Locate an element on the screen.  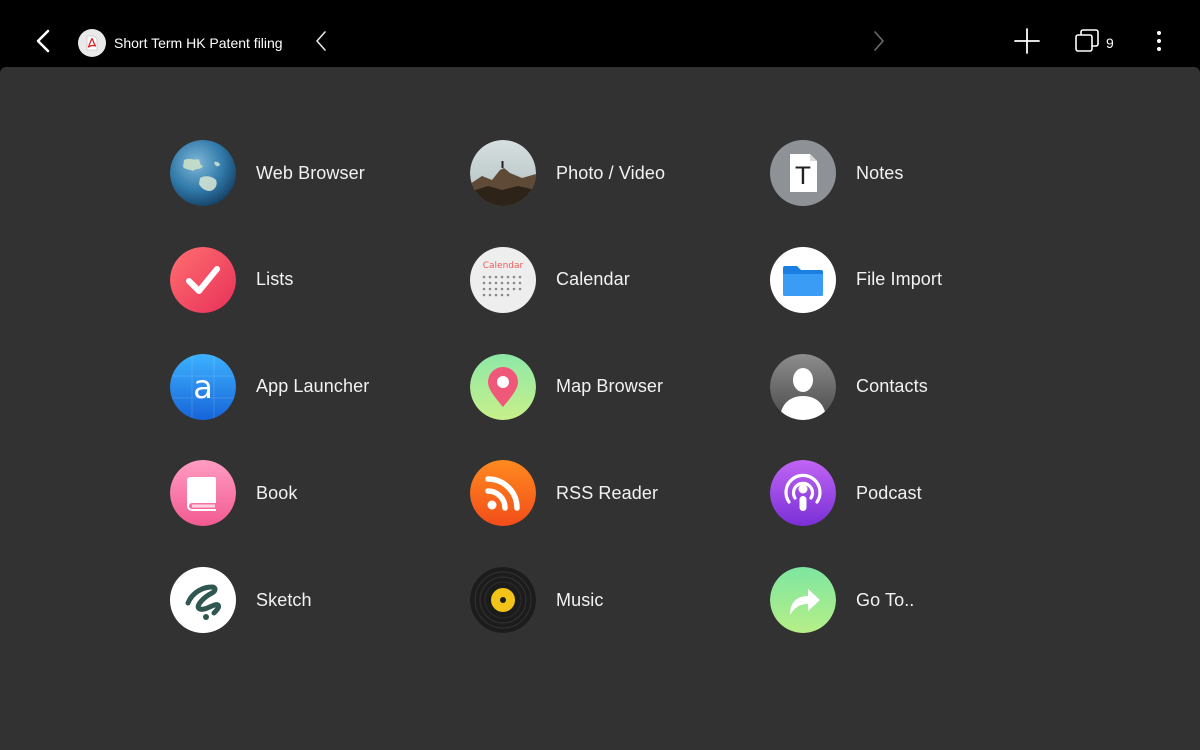
more-icon is located at coordinates (1159, 43).